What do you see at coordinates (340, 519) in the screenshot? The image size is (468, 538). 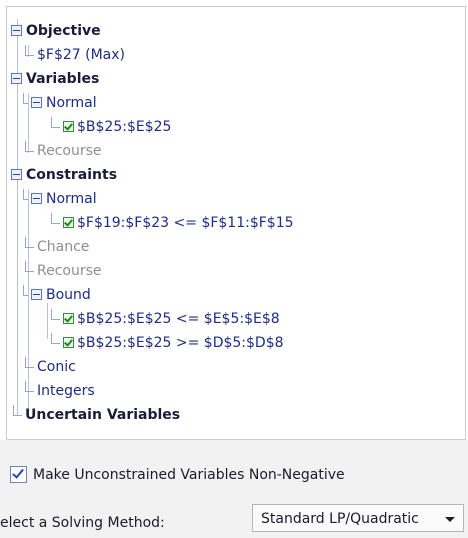 I see `solving-method-value: Standard LP/Quadratic` at bounding box center [340, 519].